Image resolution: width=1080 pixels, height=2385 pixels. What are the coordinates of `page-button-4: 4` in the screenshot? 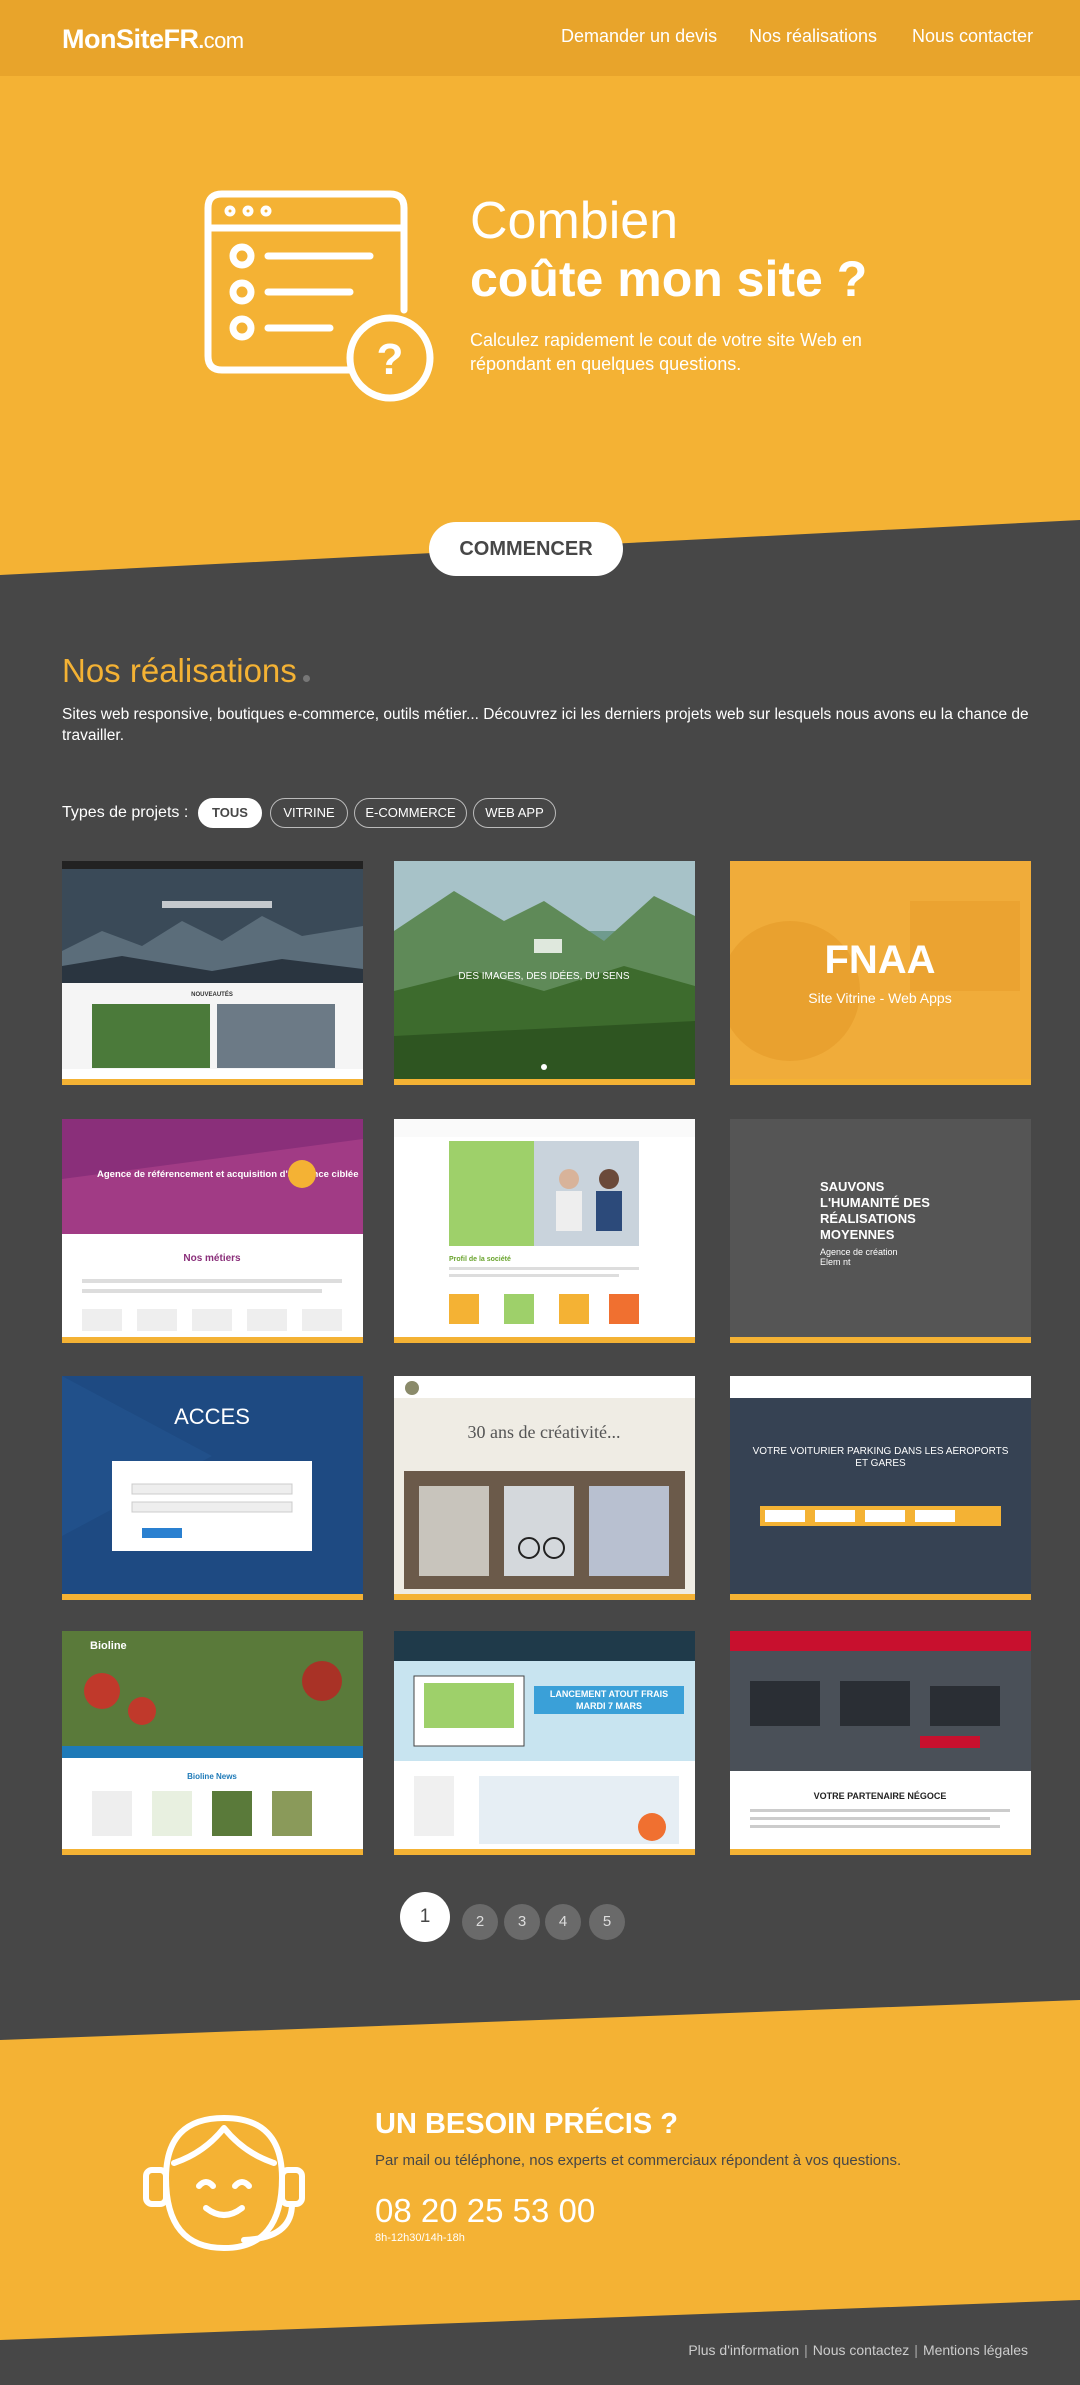 It's located at (563, 1922).